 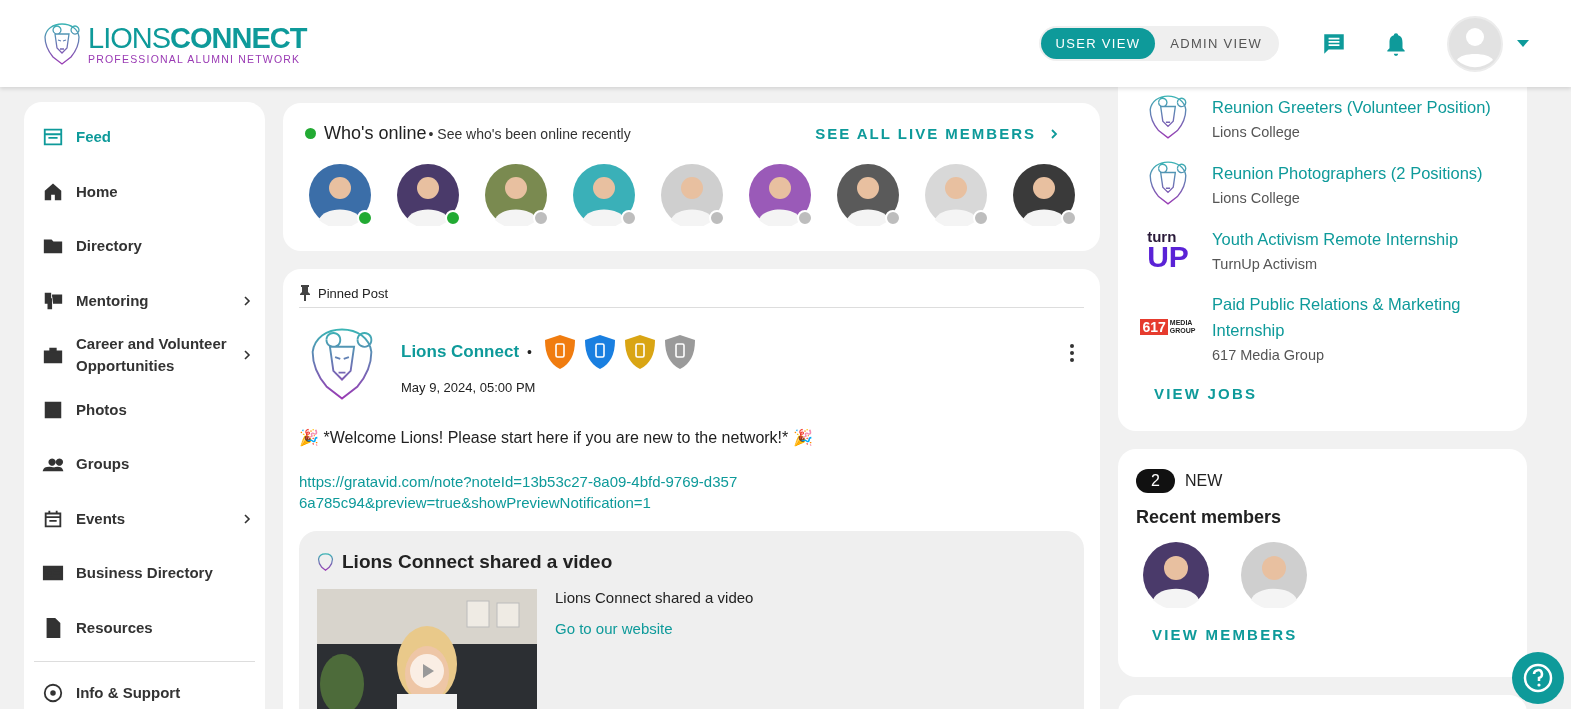 What do you see at coordinates (144, 464) in the screenshot?
I see `sidebar-item: Groups` at bounding box center [144, 464].